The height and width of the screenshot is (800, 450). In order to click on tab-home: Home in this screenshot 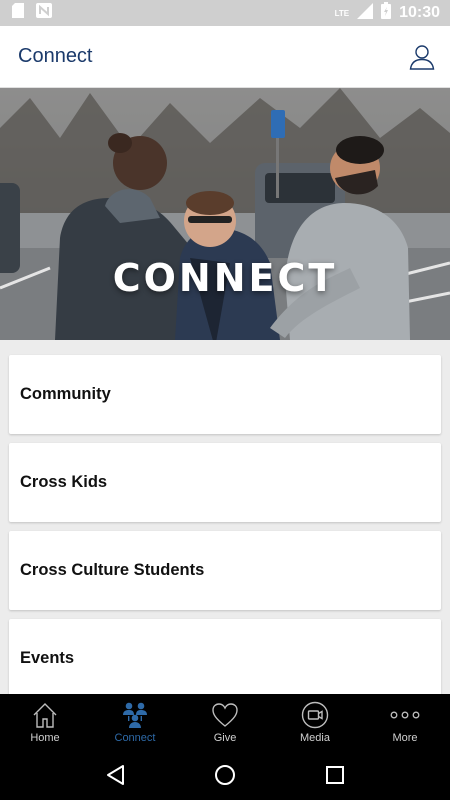, I will do `click(45, 722)`.